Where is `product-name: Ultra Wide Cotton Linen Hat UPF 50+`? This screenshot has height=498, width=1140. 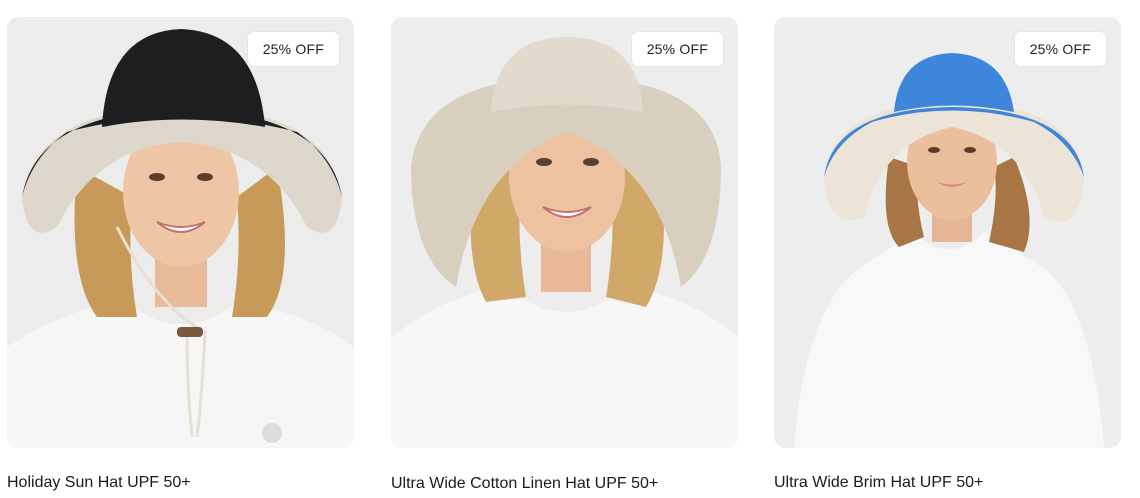
product-name: Ultra Wide Cotton Linen Hat UPF 50+ is located at coordinates (524, 484).